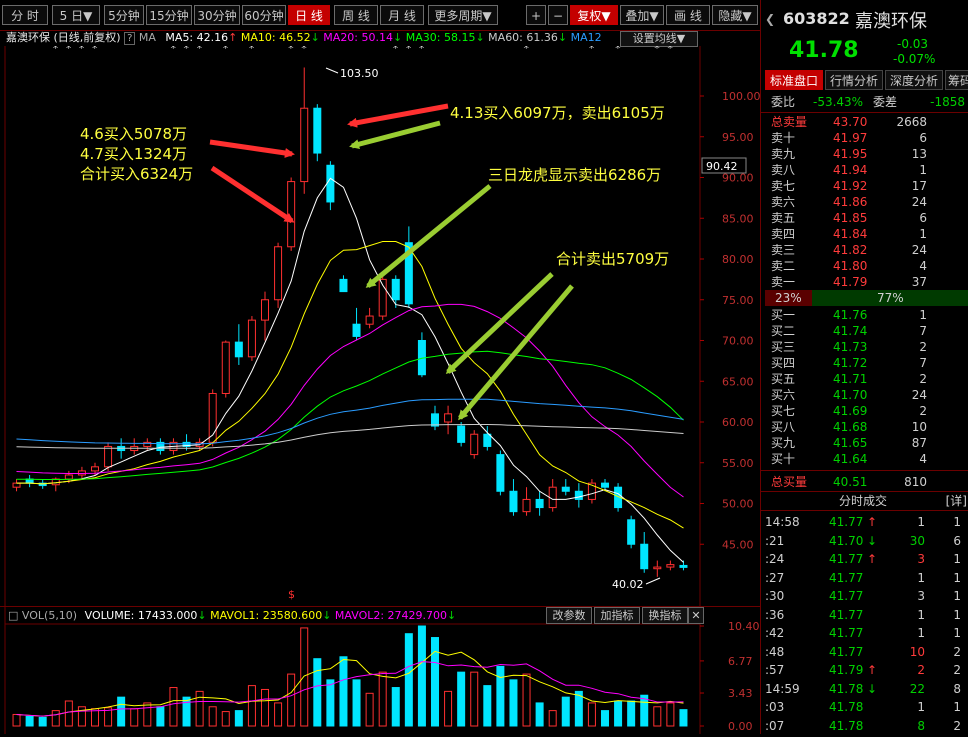 The height and width of the screenshot is (737, 968). What do you see at coordinates (28, 37) in the screenshot?
I see `stock-name-label: 嘉澳环保` at bounding box center [28, 37].